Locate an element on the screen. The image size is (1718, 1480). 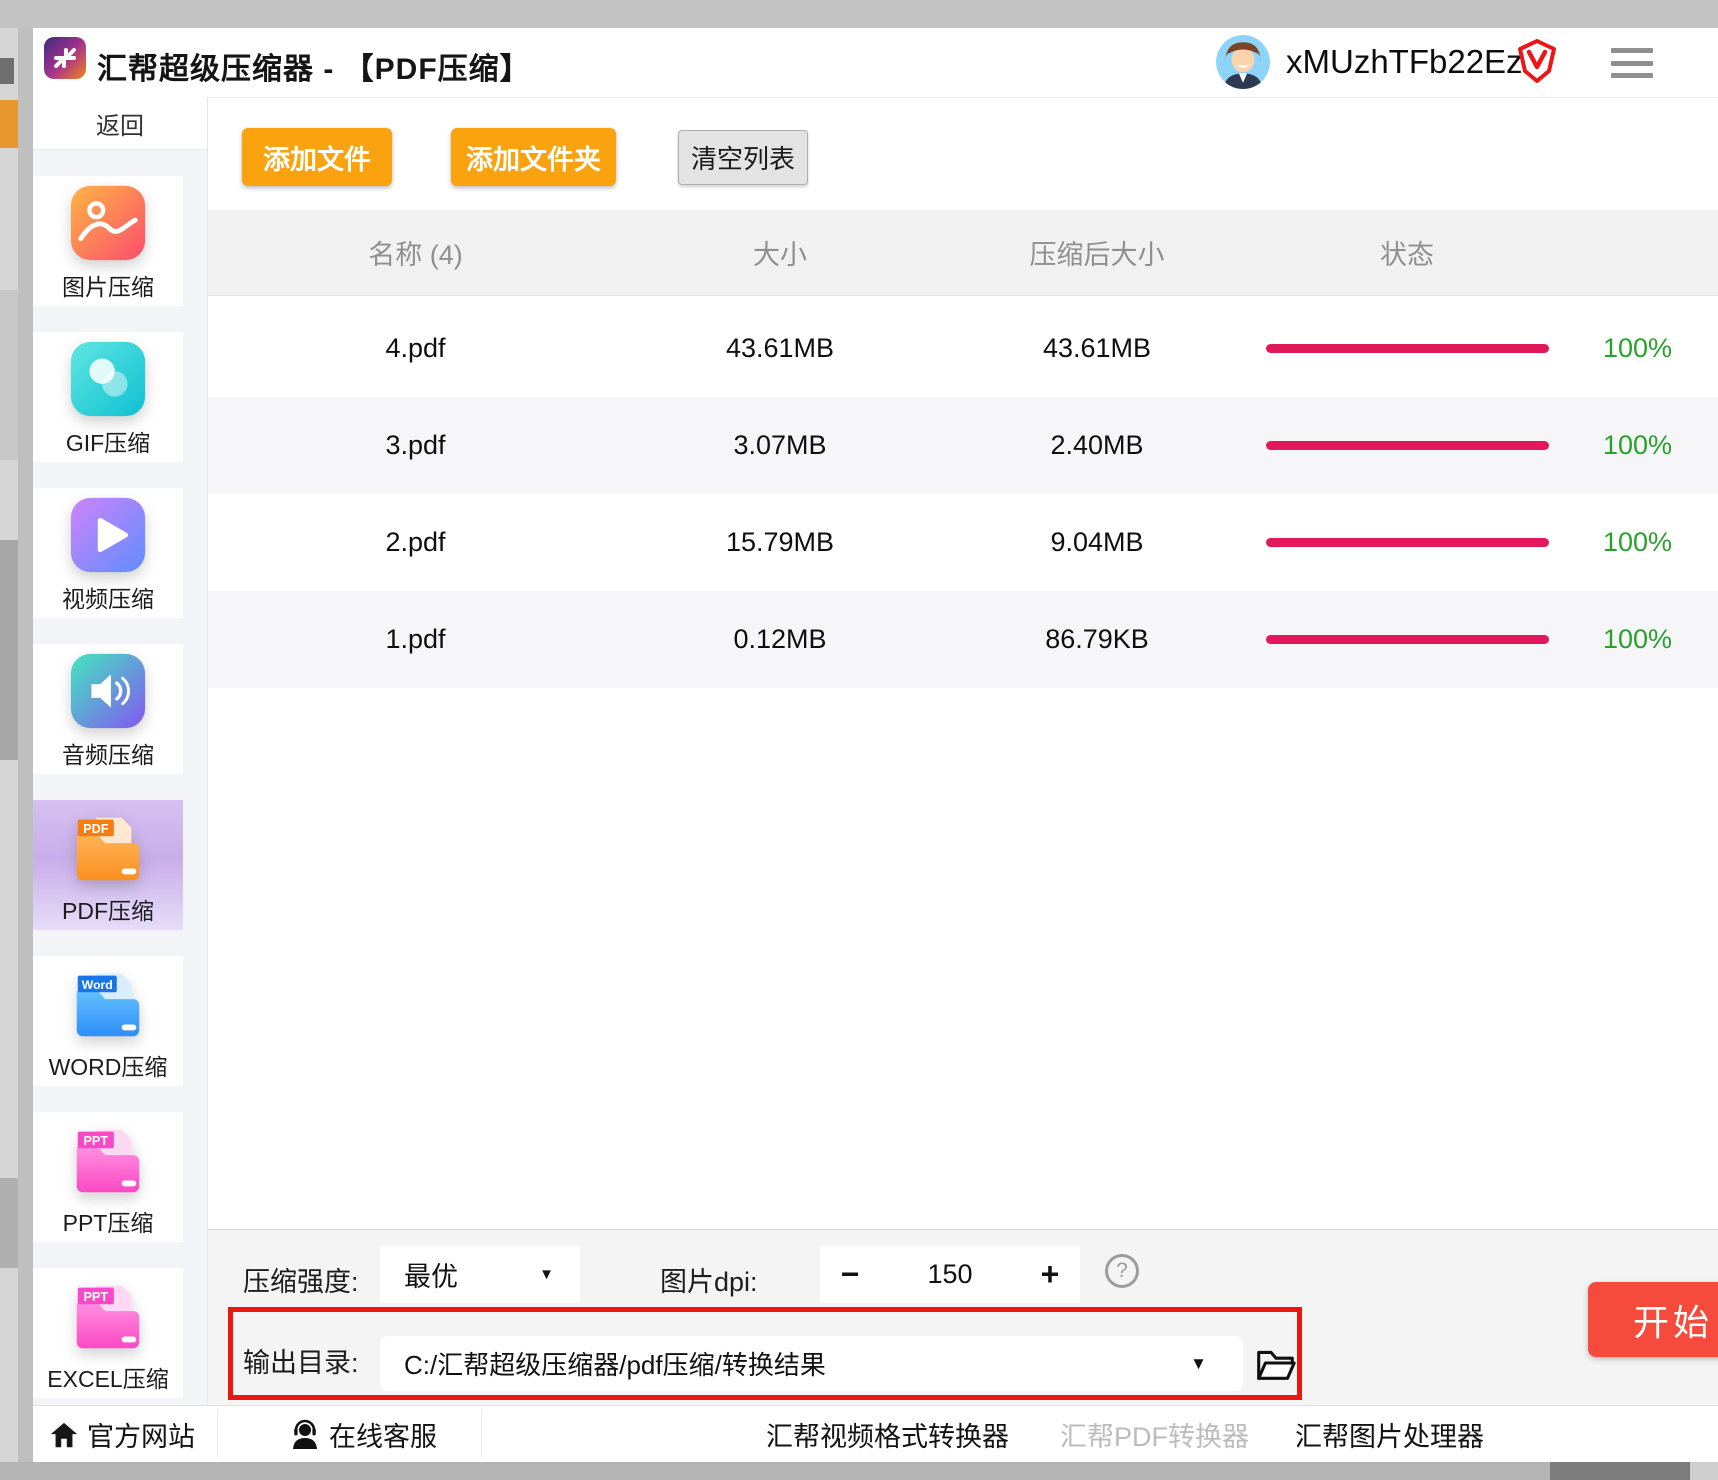
start-button: 开始 is located at coordinates (1653, 1319).